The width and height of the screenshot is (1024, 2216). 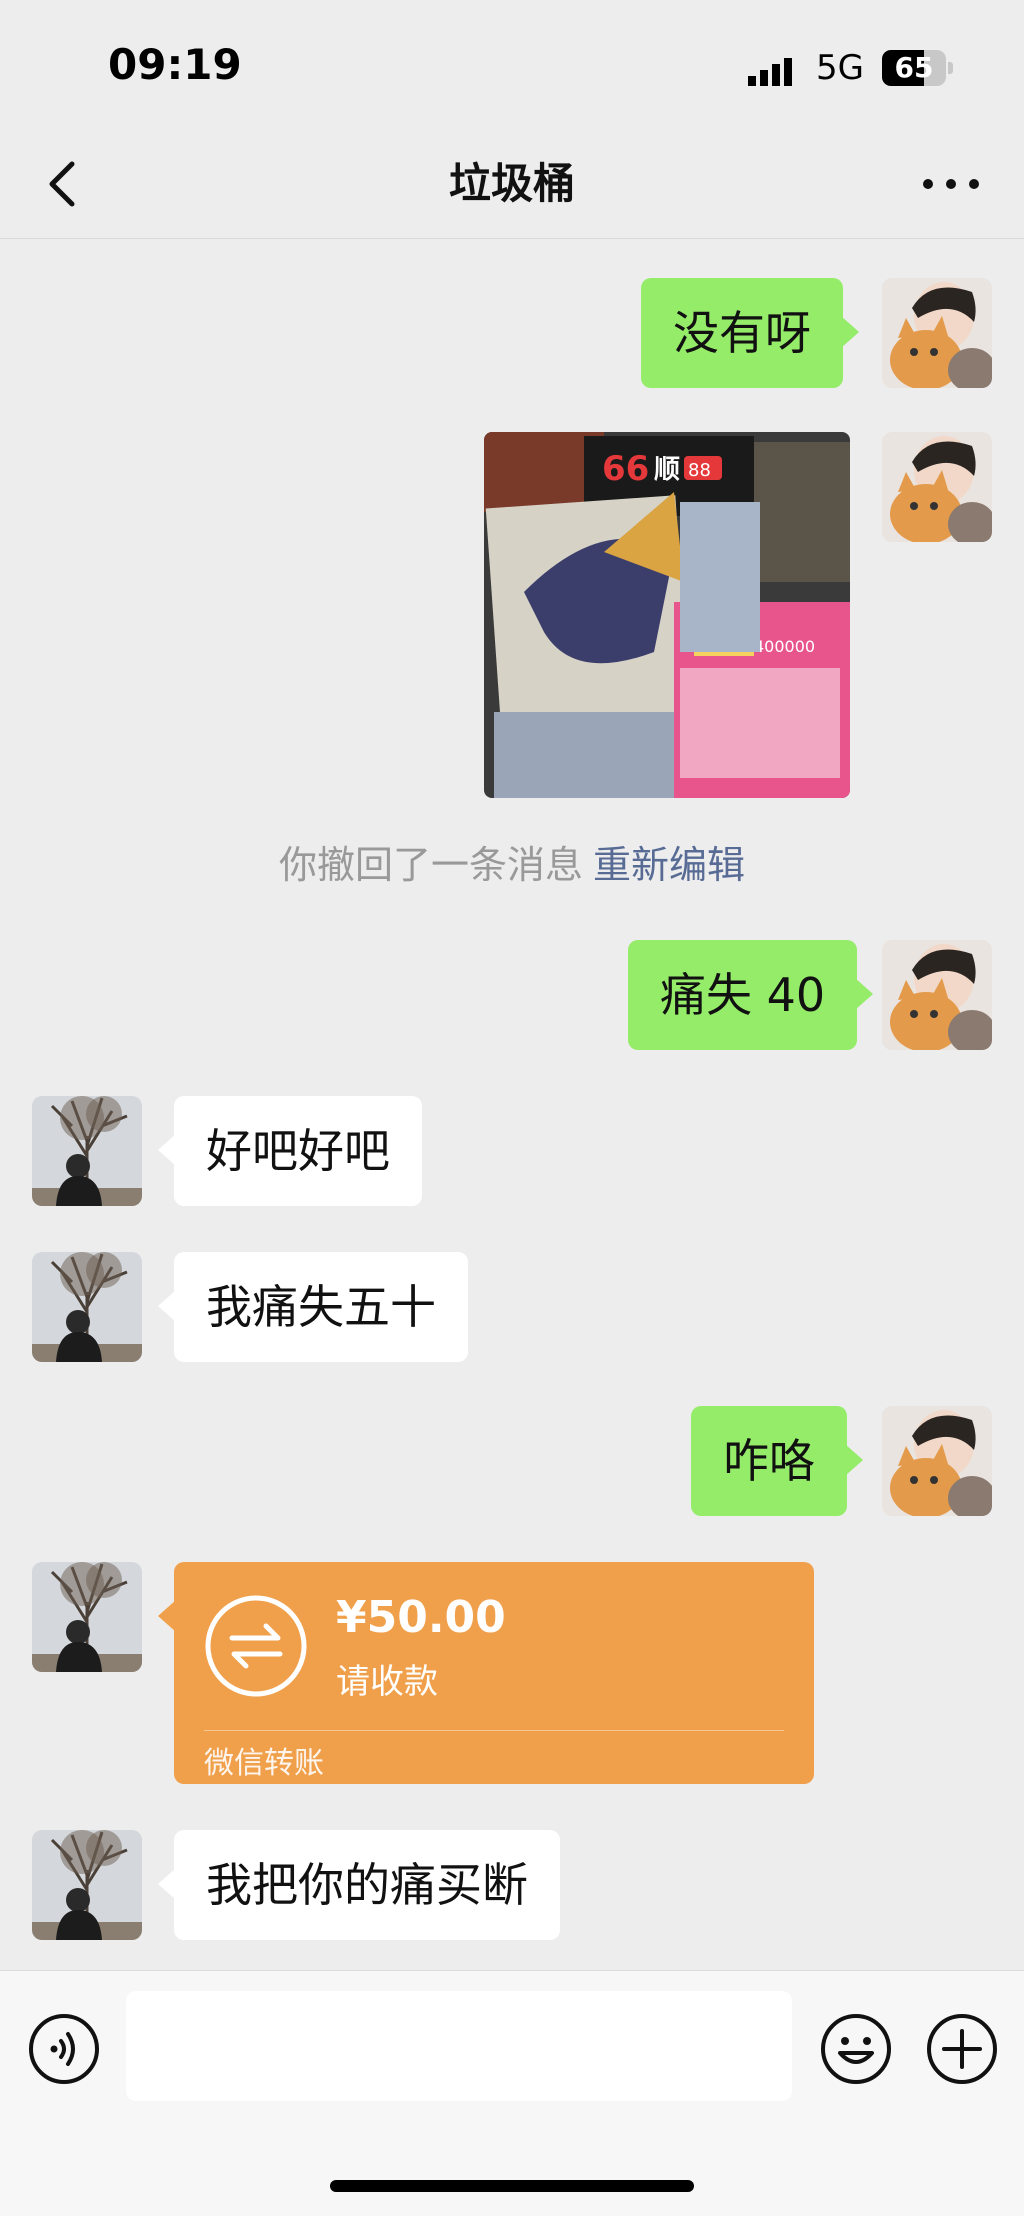 I want to click on voice-input-icon, so click(x=64, y=2049).